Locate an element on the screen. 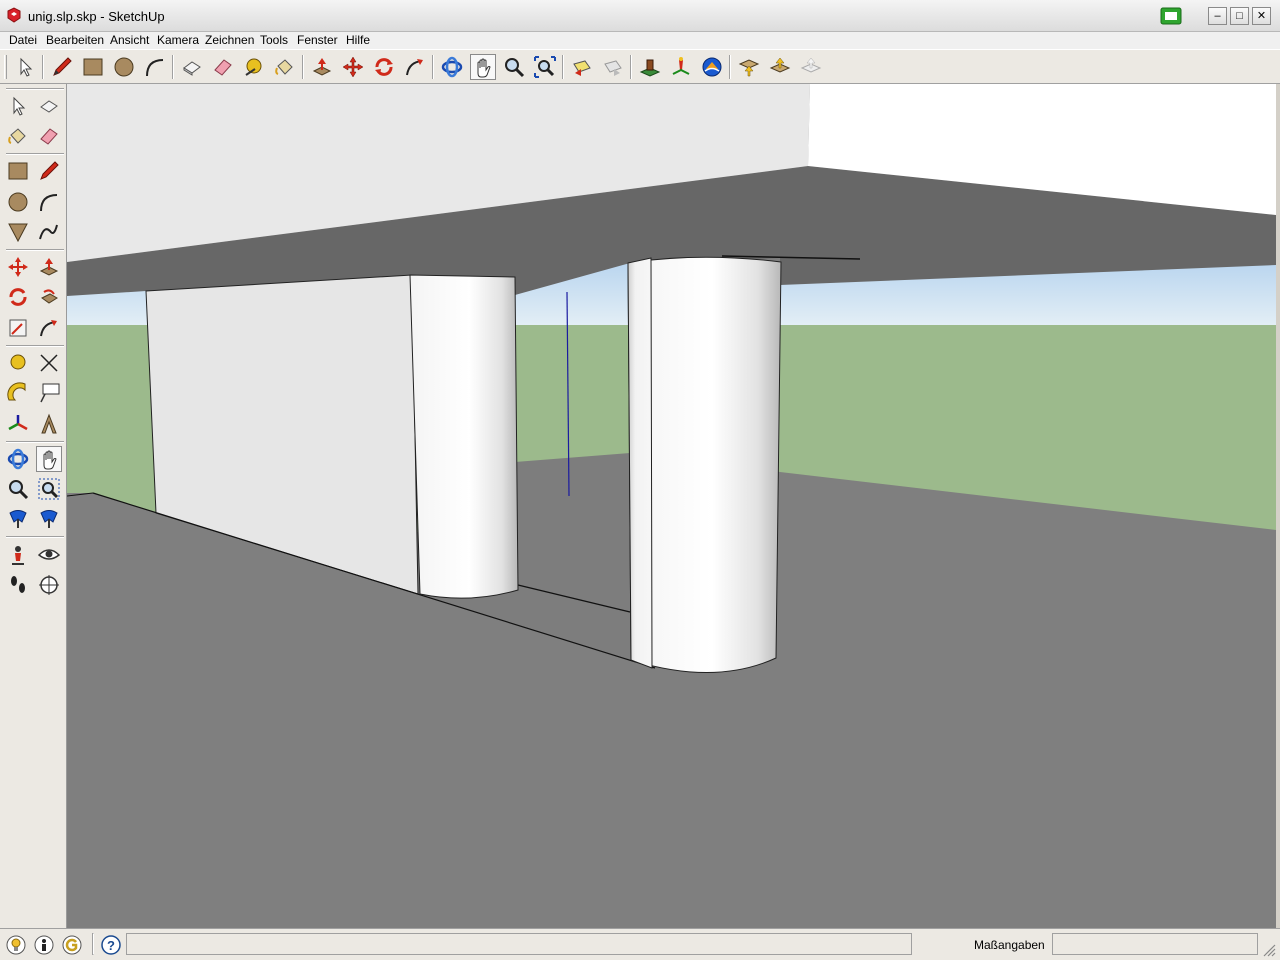  status-bar: ? Maßangaben is located at coordinates (640, 944).